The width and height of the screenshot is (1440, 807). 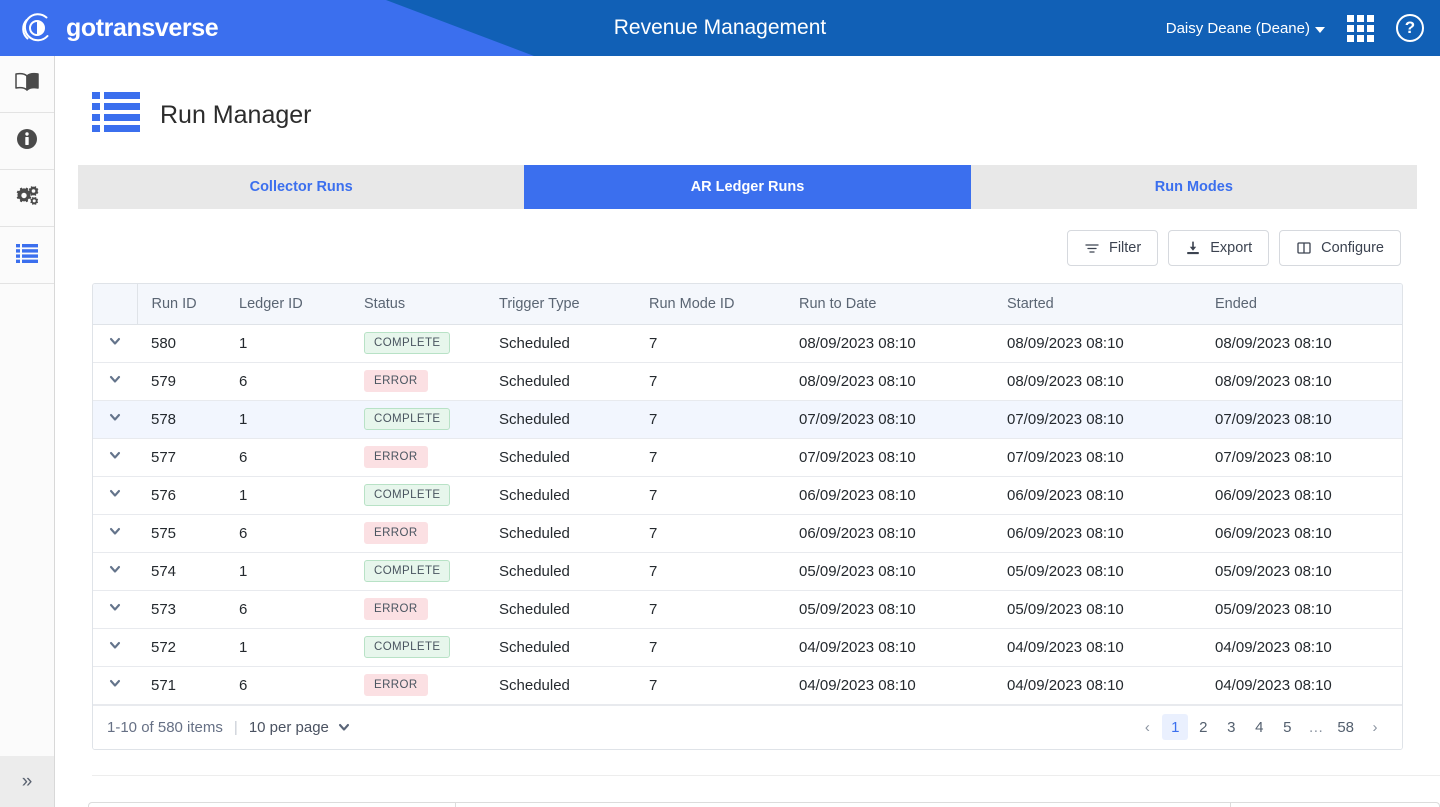 I want to click on cell-status: COMPLETE, so click(x=417, y=647).